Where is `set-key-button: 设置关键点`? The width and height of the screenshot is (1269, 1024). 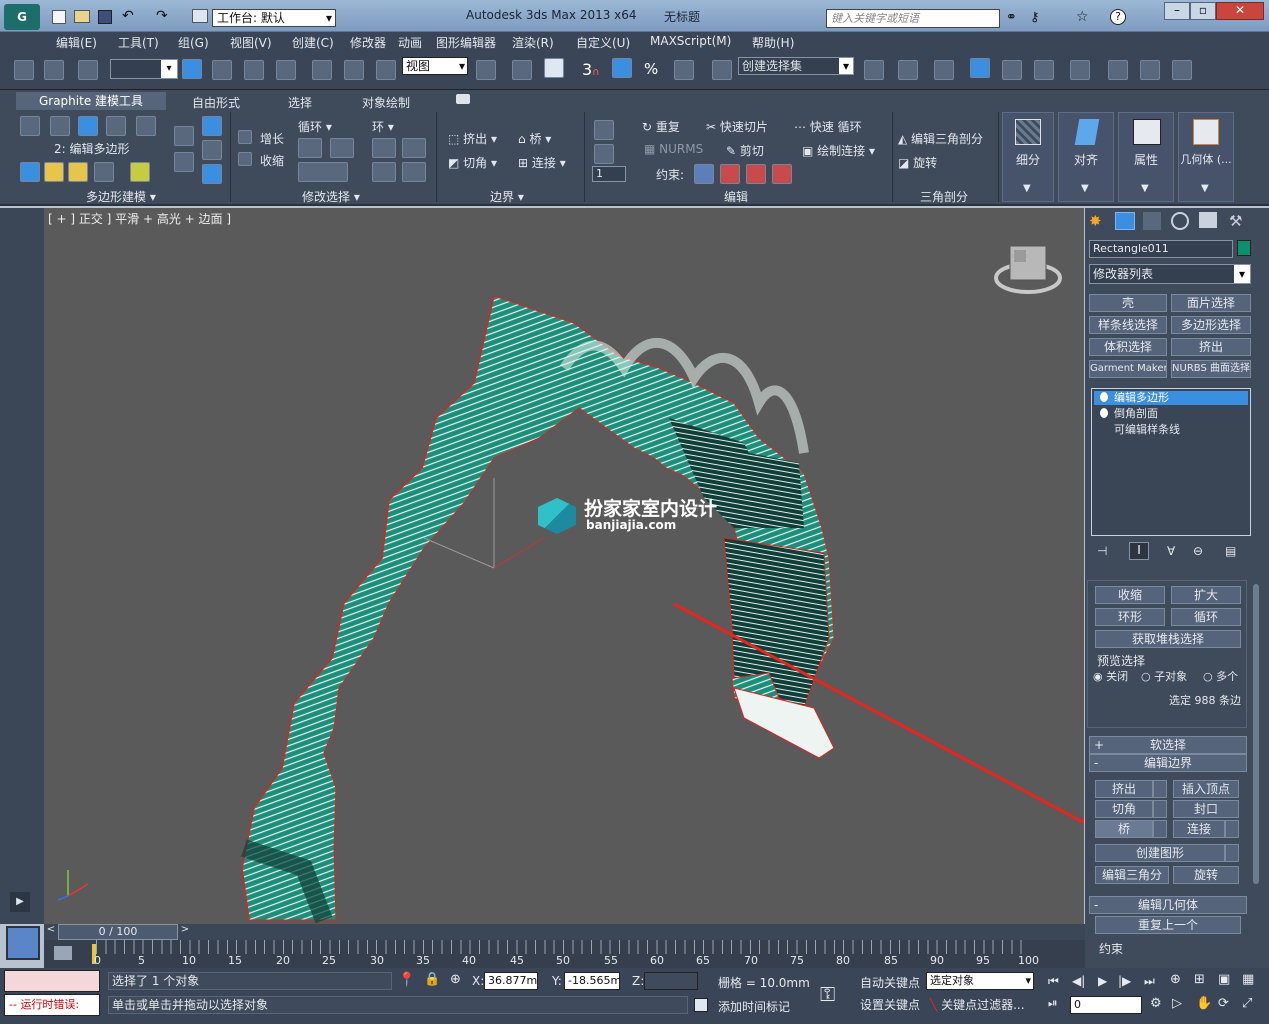
set-key-button: 设置关键点 is located at coordinates (890, 1004).